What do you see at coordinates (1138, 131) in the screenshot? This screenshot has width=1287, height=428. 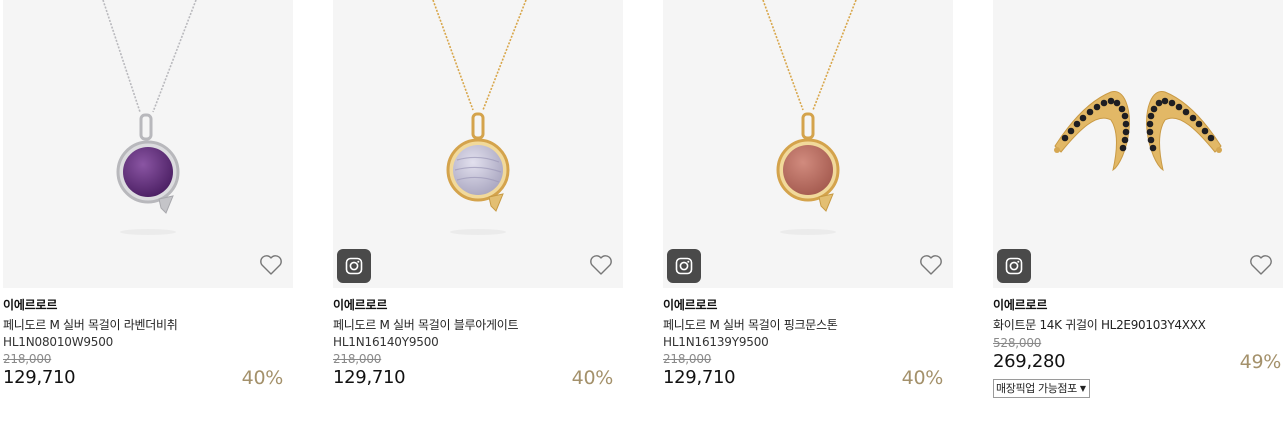 I see `earrings-gold-black-stone-image` at bounding box center [1138, 131].